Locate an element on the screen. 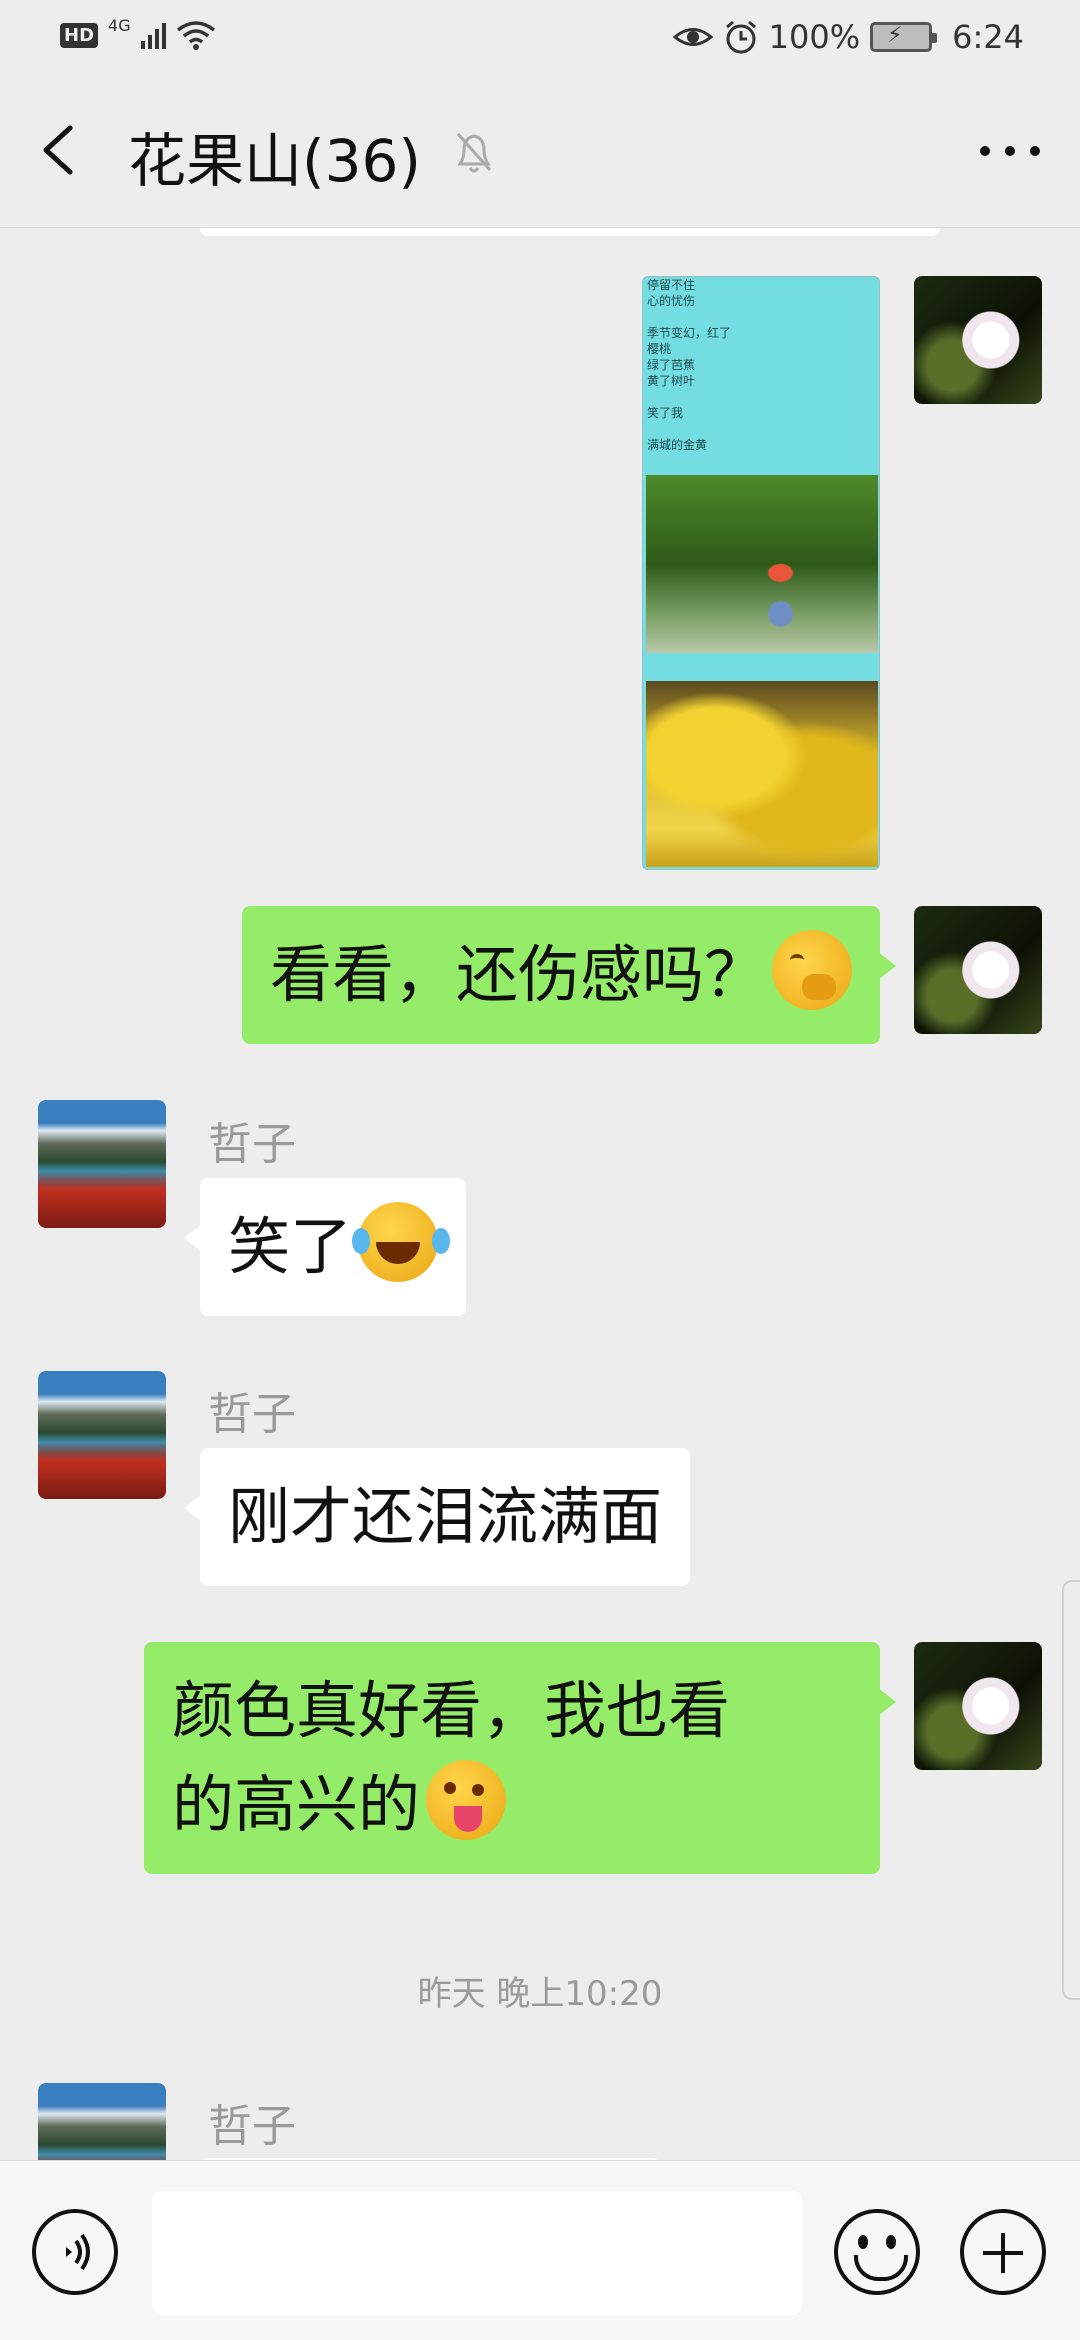  clock-time: 6:24 is located at coordinates (988, 37).